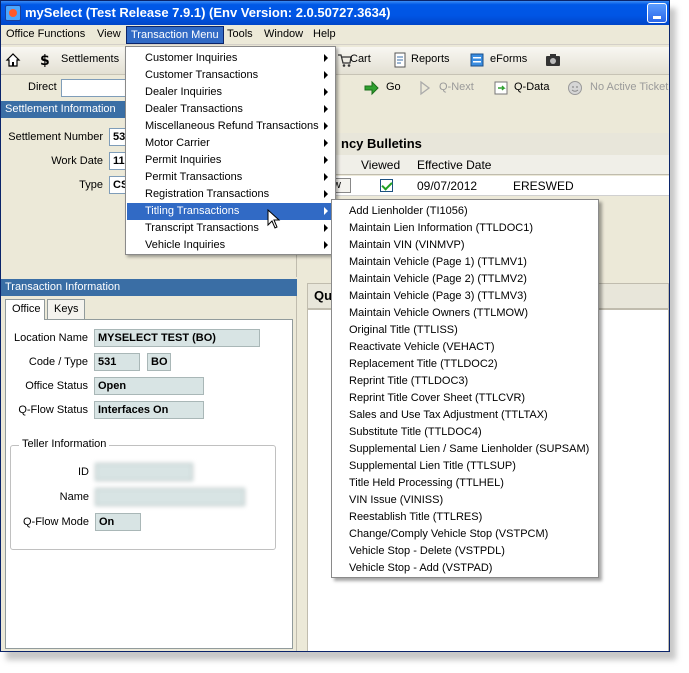  What do you see at coordinates (202, 75) in the screenshot?
I see `menu-item-label: Customer Transactions` at bounding box center [202, 75].